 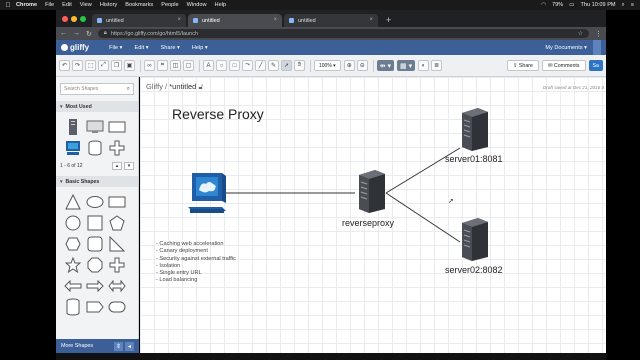 I want to click on forward-icon: →, so click(x=76, y=33).